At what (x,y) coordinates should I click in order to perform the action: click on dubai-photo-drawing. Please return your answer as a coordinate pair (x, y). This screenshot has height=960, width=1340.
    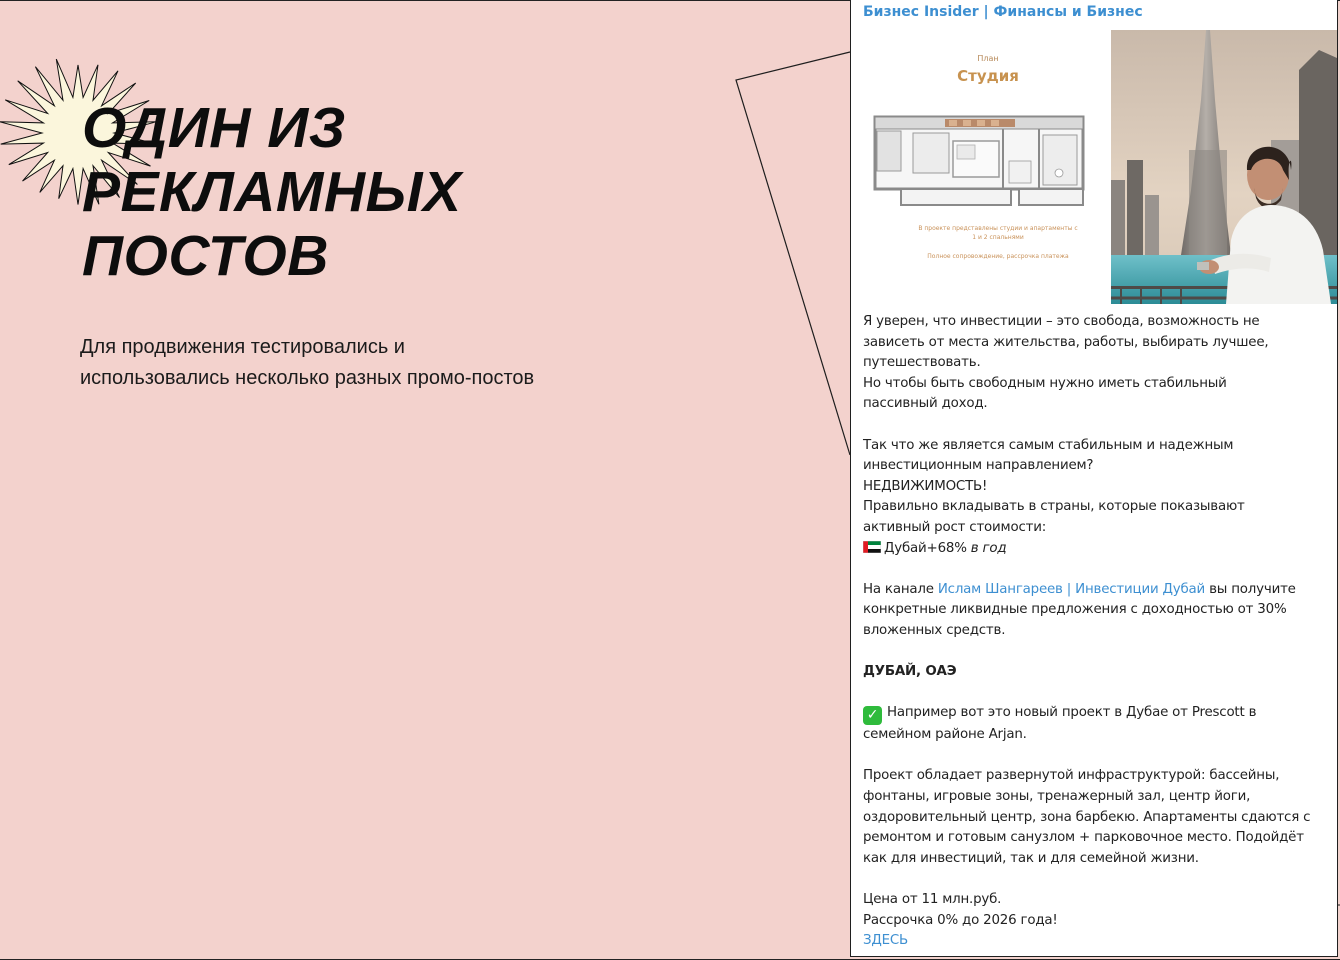
    Looking at the image, I should click on (1224, 167).